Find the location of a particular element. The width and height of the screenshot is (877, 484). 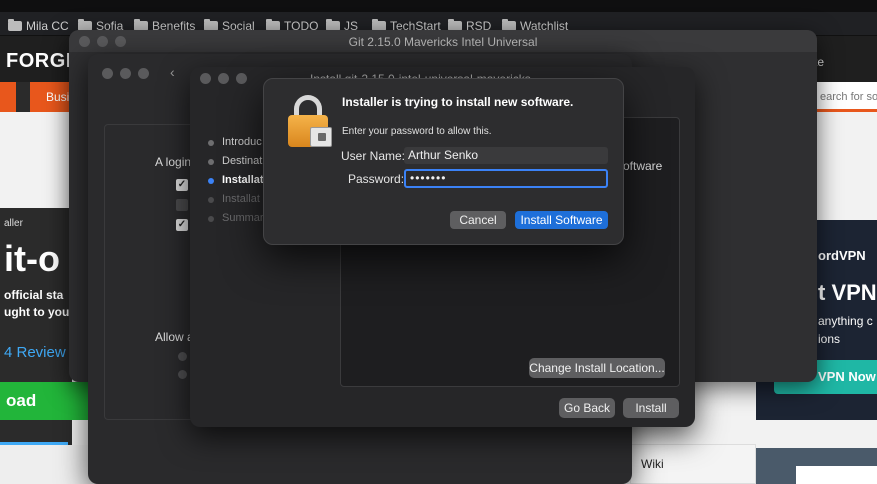

go-back-button: Go Back is located at coordinates (587, 408).